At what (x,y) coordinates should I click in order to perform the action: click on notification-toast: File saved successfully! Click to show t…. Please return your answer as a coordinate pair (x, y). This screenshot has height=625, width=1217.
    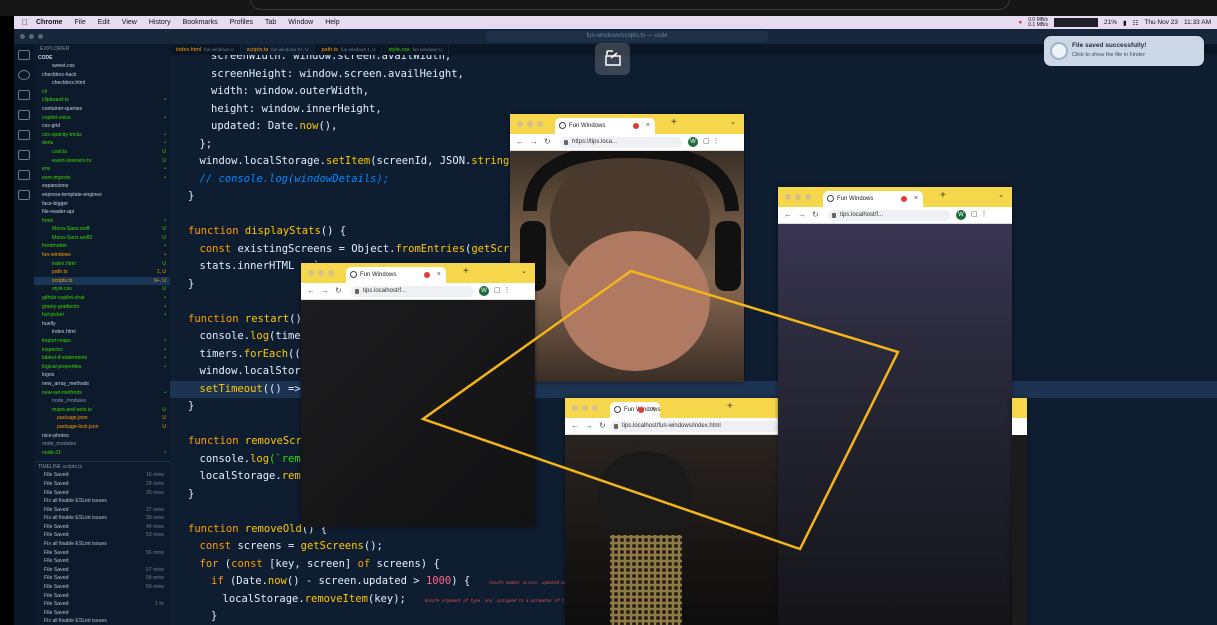
    Looking at the image, I should click on (1124, 51).